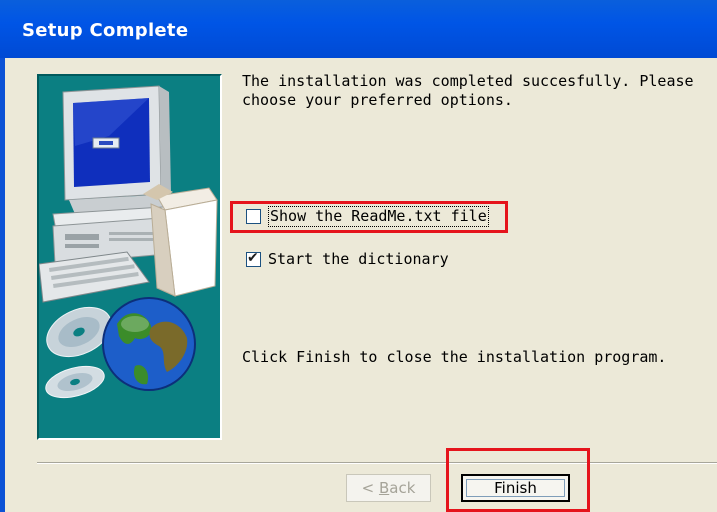  Describe the element at coordinates (370, 488) in the screenshot. I see `back-button-prefix: <` at that location.